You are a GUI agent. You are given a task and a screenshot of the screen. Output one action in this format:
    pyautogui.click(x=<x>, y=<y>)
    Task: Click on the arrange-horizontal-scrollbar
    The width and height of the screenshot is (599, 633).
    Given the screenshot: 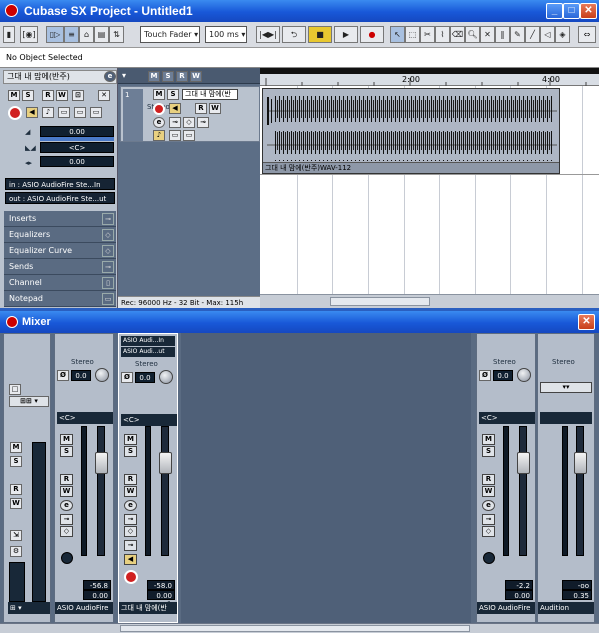 What is the action you would take?
    pyautogui.click(x=429, y=301)
    